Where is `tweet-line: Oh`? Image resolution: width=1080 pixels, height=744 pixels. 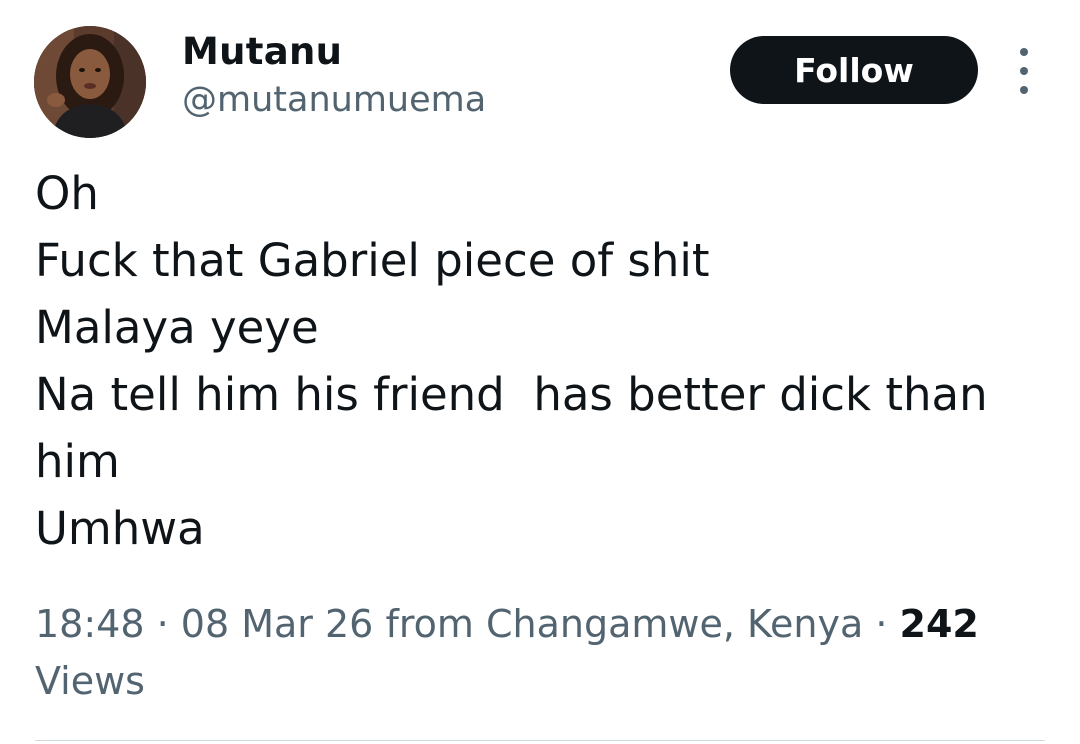
tweet-line: Oh is located at coordinates (67, 193).